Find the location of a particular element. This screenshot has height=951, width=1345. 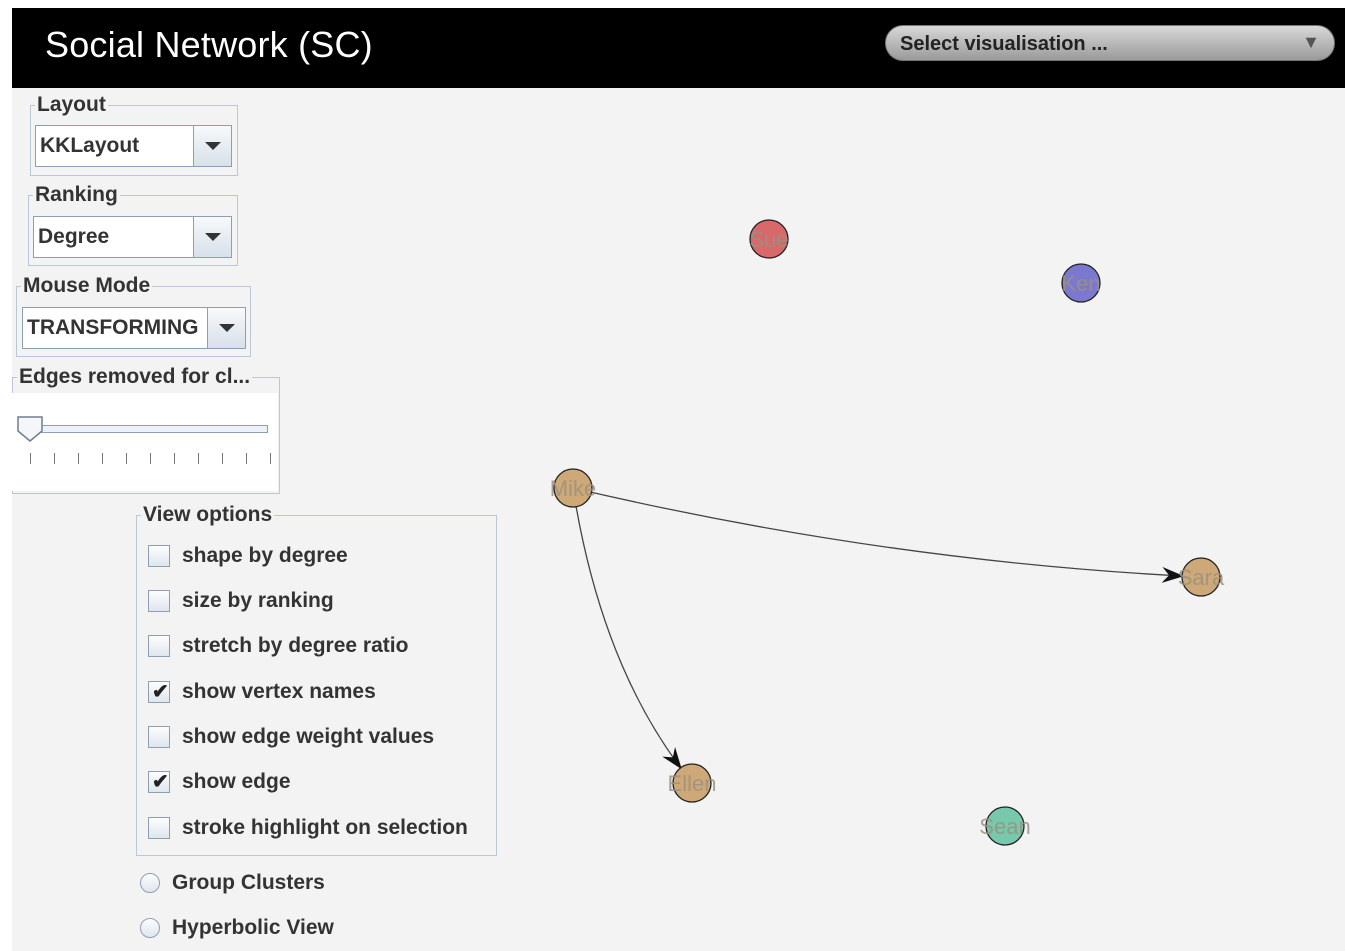

vertex-label: Sara is located at coordinates (1201, 577).